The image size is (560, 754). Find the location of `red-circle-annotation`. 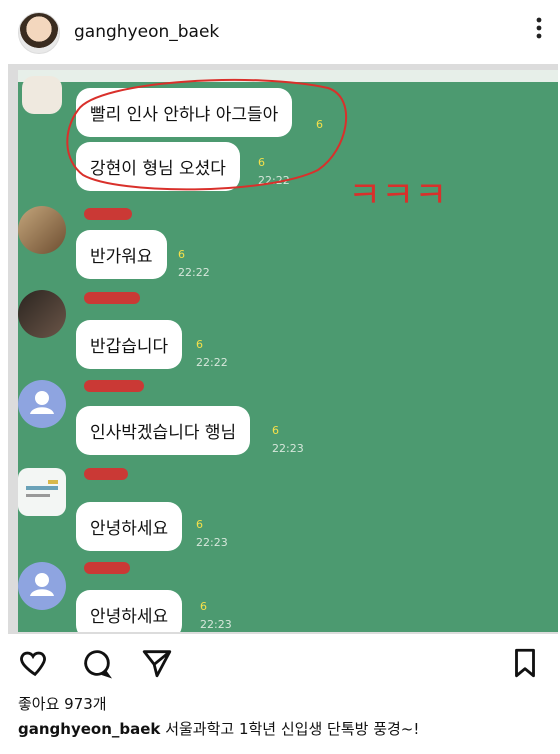

red-circle-annotation is located at coordinates (206, 134).